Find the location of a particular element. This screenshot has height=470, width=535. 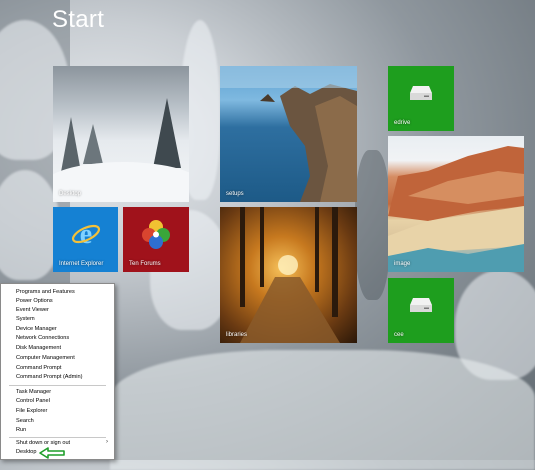

tile-desktop: Desktop is located at coordinates (121, 134).